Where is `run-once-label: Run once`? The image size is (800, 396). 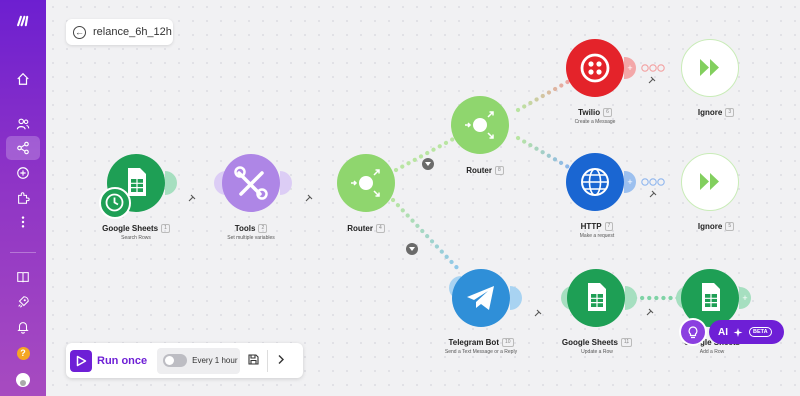
run-once-label: Run once is located at coordinates (122, 360).